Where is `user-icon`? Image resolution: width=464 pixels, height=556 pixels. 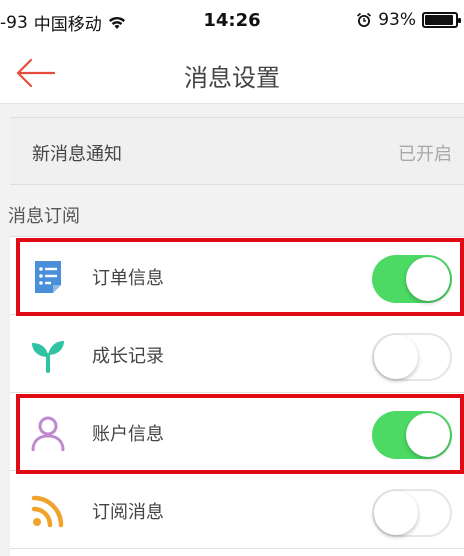
user-icon is located at coordinates (48, 433).